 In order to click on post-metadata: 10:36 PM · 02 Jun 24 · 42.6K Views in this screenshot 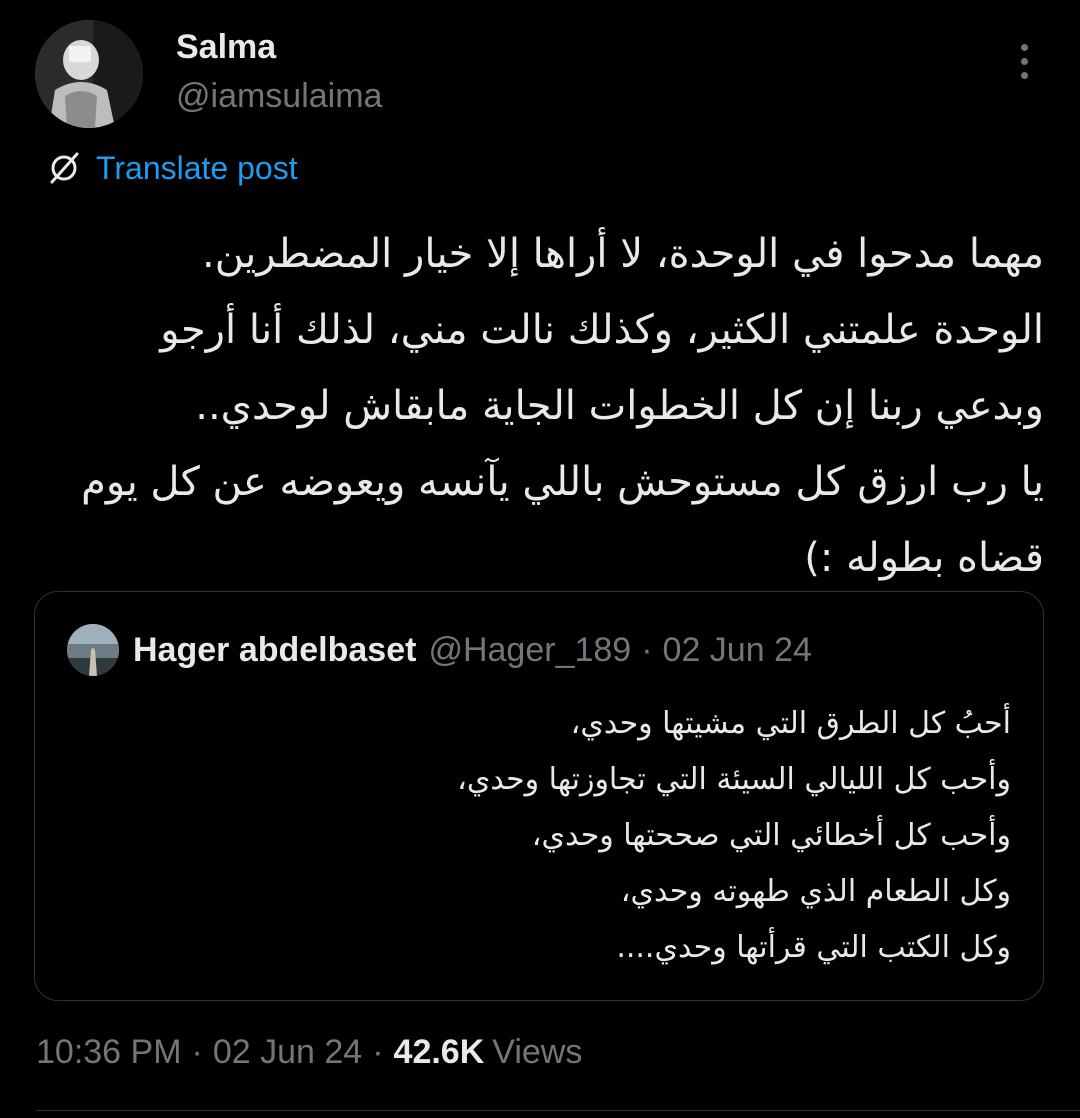, I will do `click(309, 1052)`.